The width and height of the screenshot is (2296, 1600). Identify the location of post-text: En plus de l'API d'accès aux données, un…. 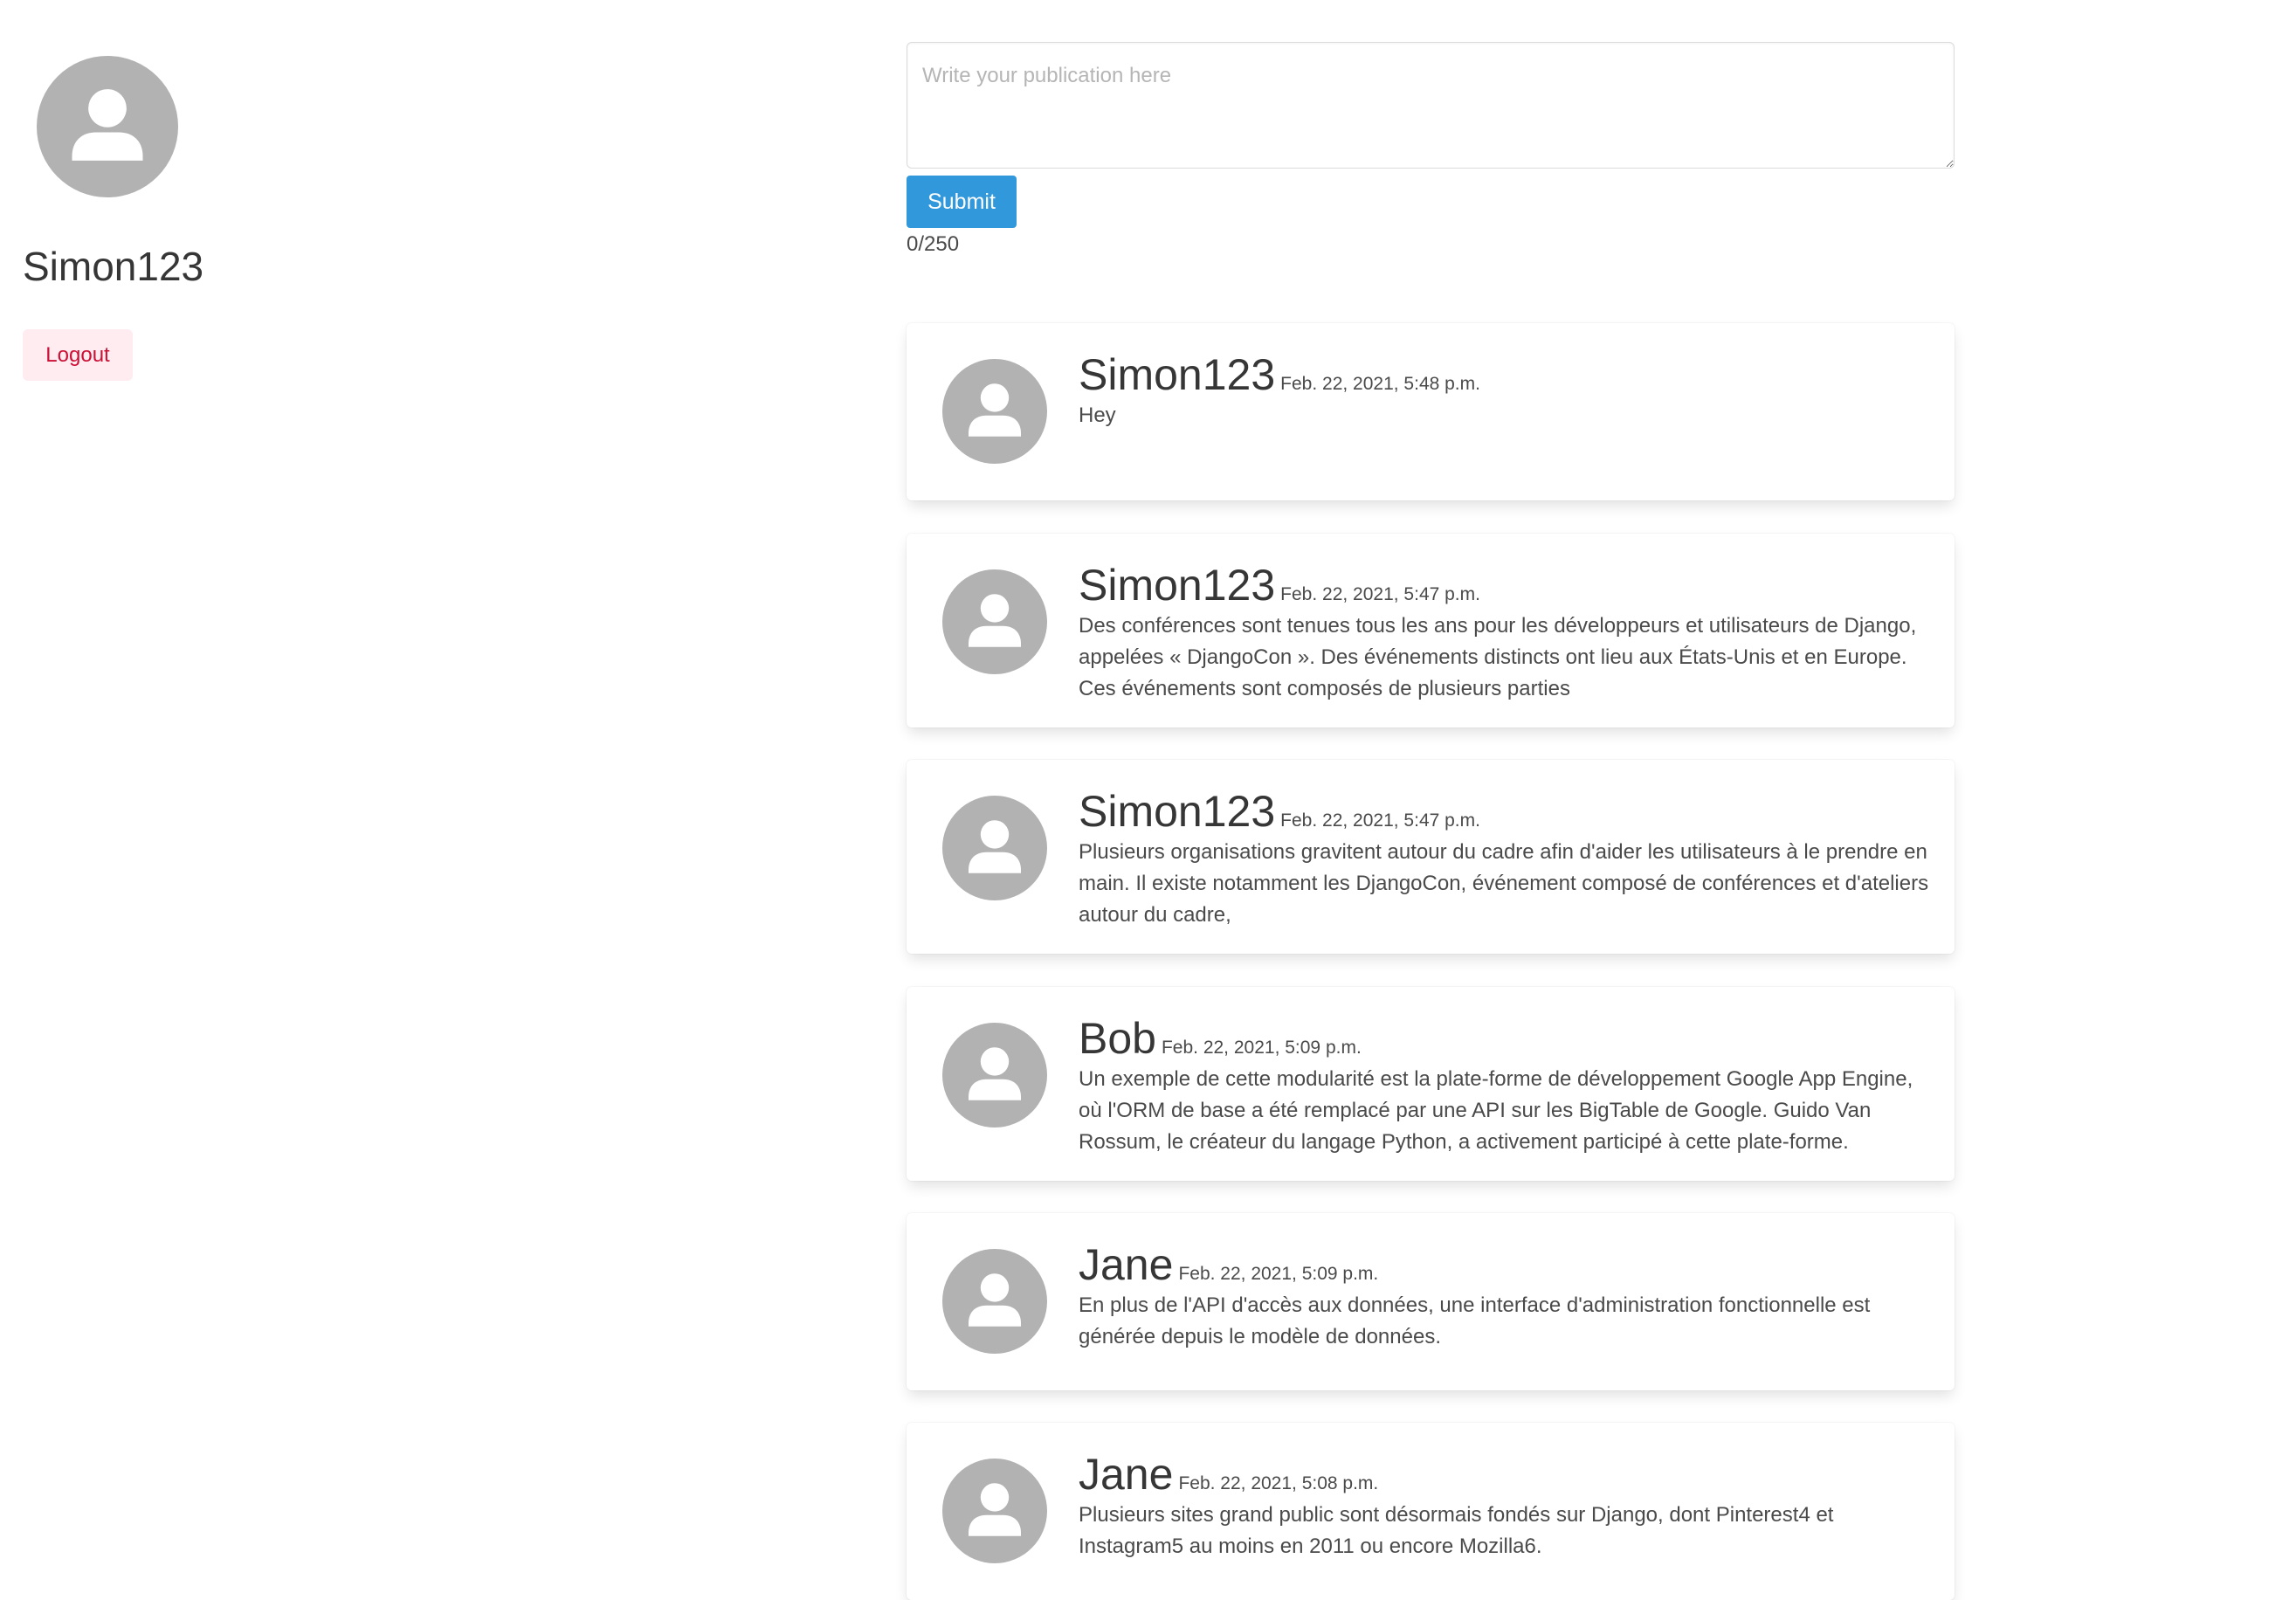
(1475, 1321).